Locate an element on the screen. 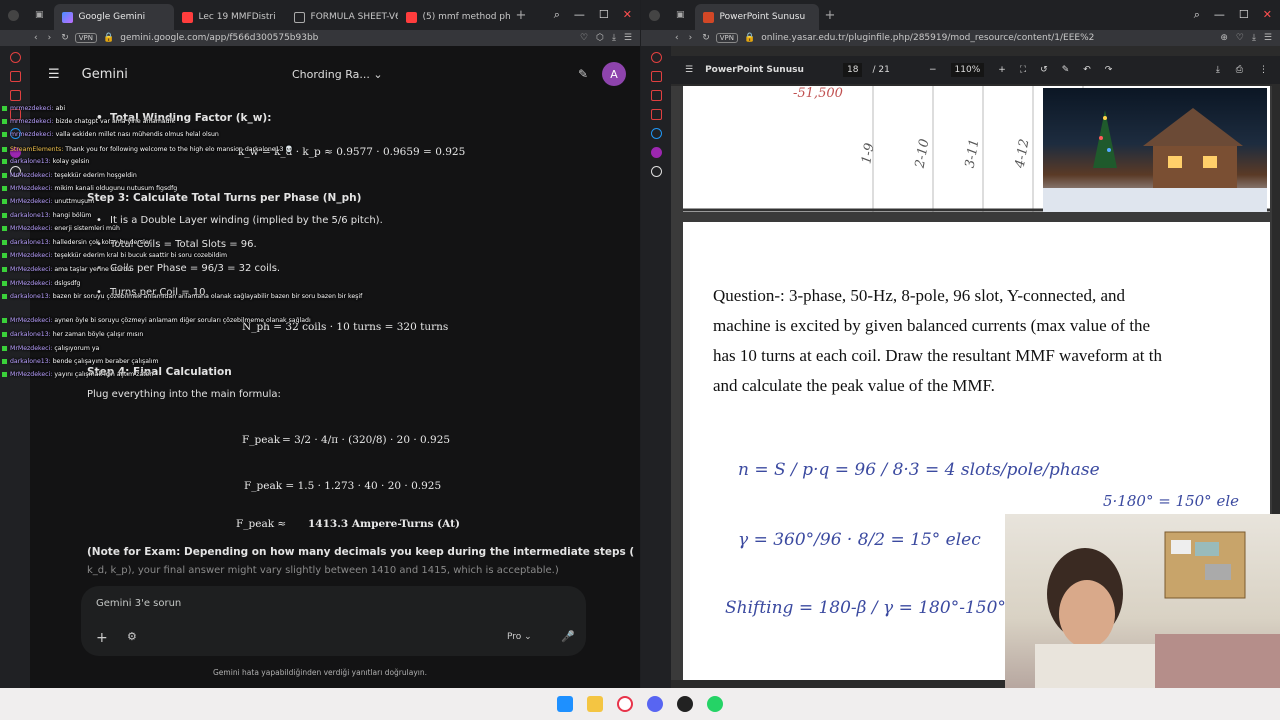  sidebar-telegram-icon is located at coordinates (656, 133).